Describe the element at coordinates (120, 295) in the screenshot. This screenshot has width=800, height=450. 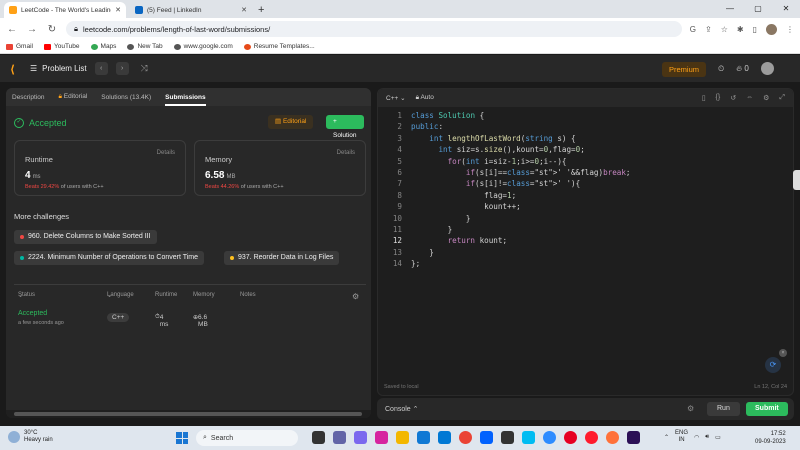
I see `language-column-header: Language ⌄` at that location.